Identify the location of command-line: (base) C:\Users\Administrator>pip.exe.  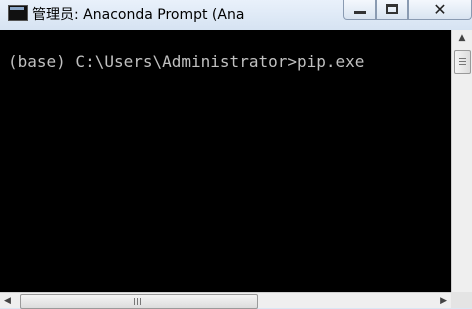
(186, 61).